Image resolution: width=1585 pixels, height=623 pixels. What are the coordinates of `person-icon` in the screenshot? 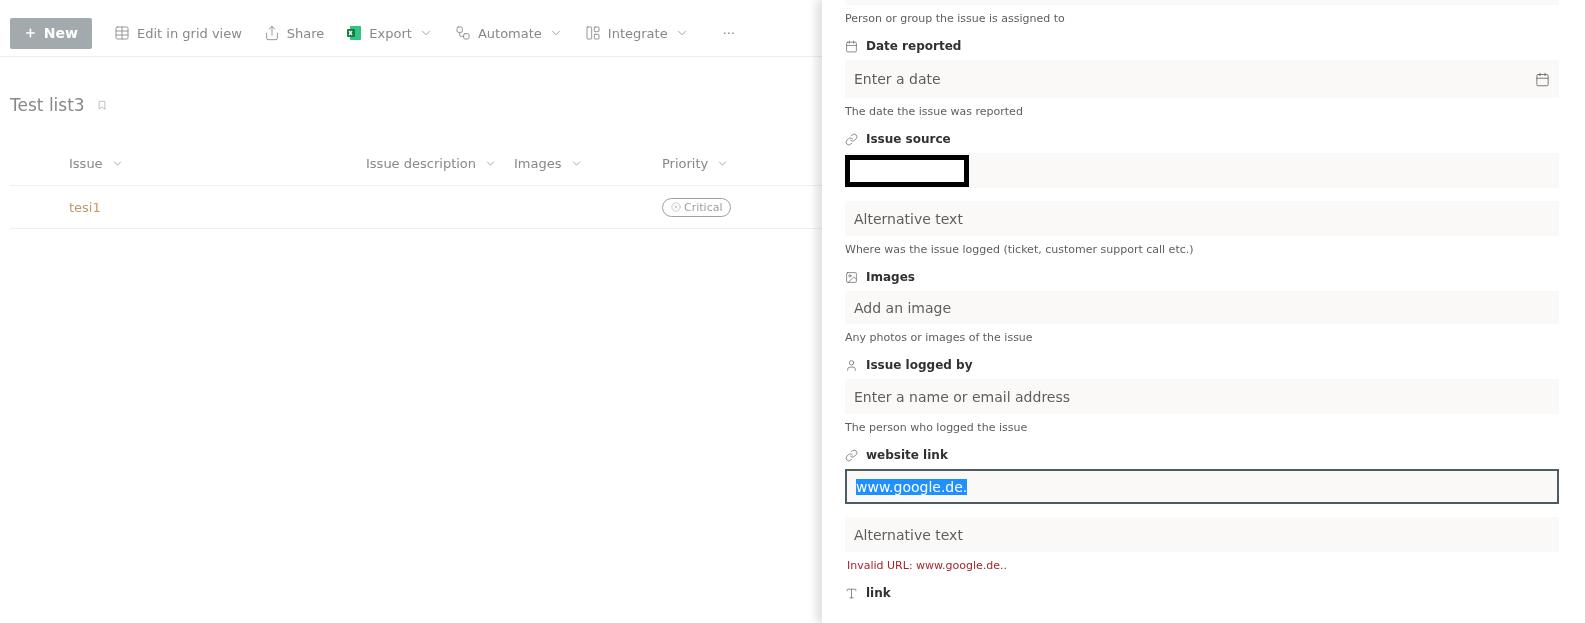 It's located at (851, 365).